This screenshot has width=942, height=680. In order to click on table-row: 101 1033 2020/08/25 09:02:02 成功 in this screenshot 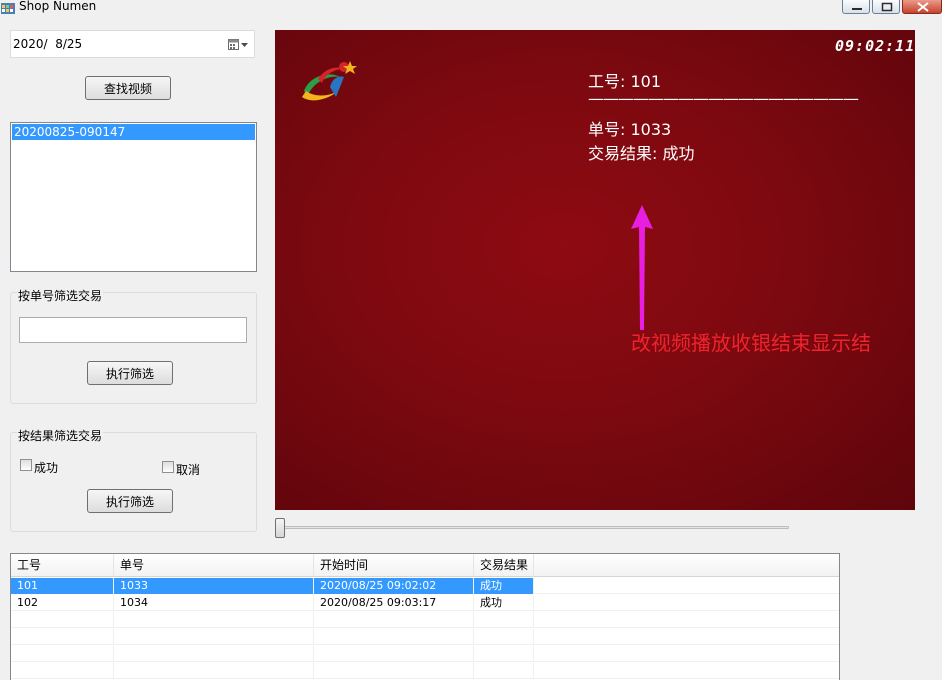, I will do `click(425, 586)`.